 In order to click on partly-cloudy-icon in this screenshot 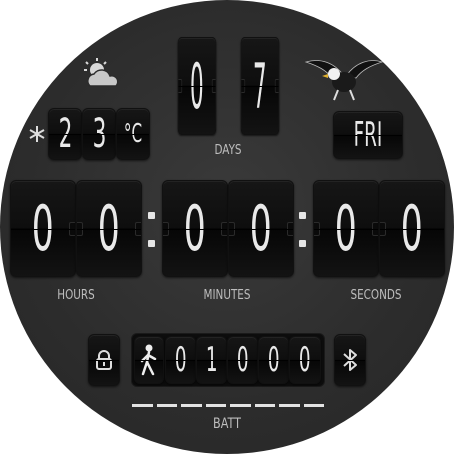, I will do `click(101, 72)`.